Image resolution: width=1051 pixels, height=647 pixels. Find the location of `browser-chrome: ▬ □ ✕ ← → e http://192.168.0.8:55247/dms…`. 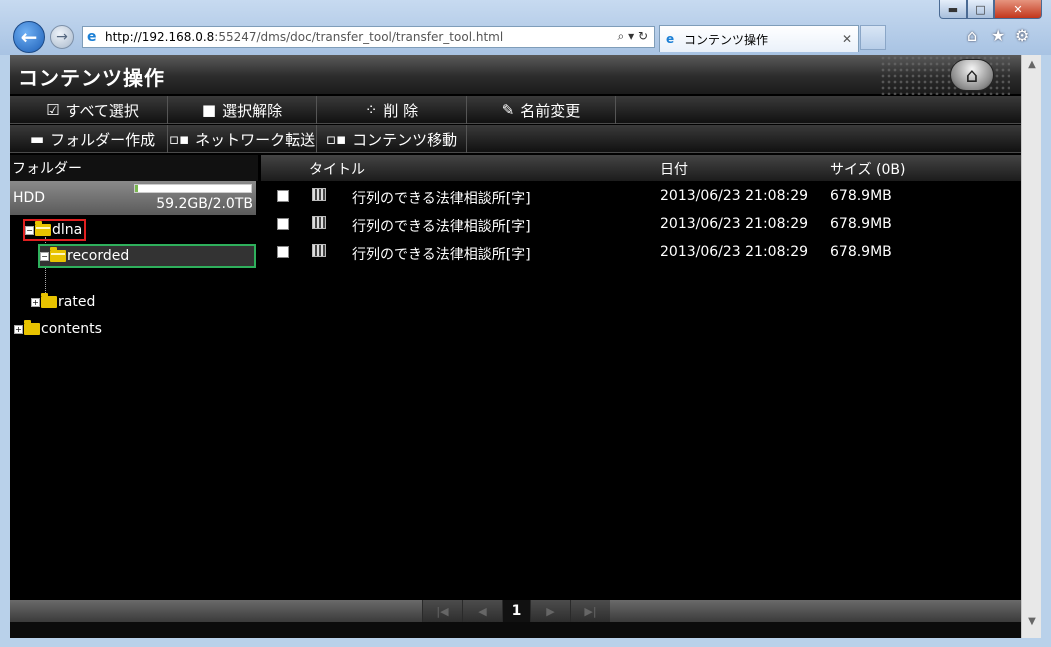

browser-chrome: ▬ □ ✕ ← → e http://192.168.0.8:55247/dms… is located at coordinates (525, 27).